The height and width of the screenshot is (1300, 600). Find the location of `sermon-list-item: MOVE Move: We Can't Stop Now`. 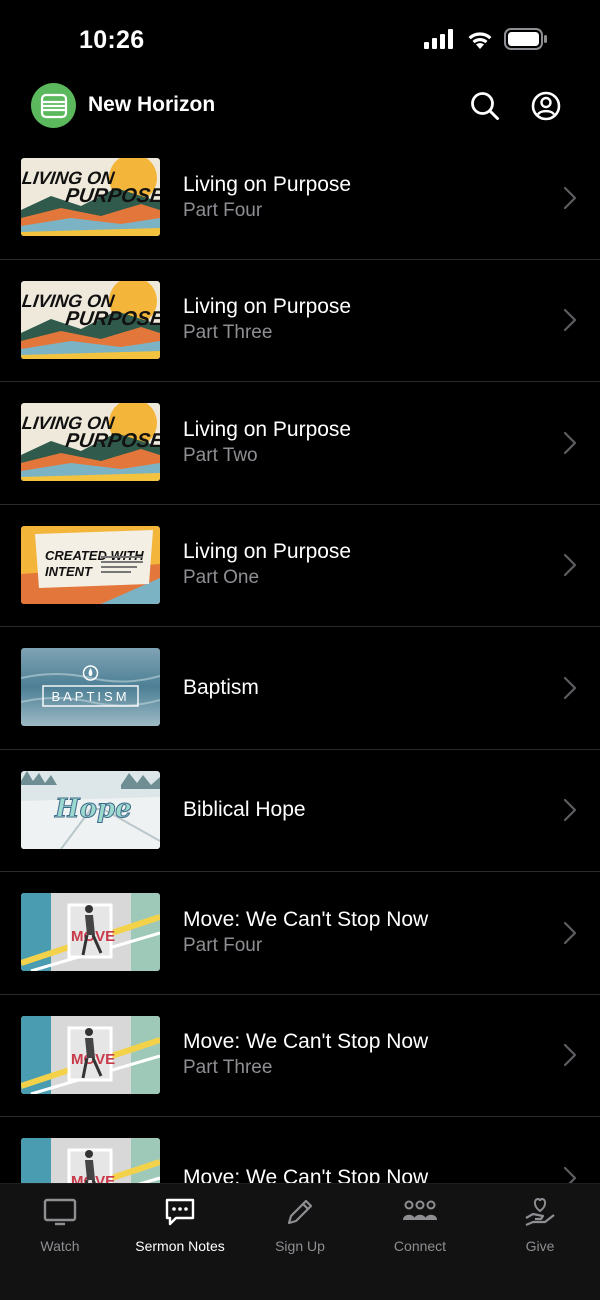

sermon-list-item: MOVE Move: We Can't Stop Now is located at coordinates (300, 1150).